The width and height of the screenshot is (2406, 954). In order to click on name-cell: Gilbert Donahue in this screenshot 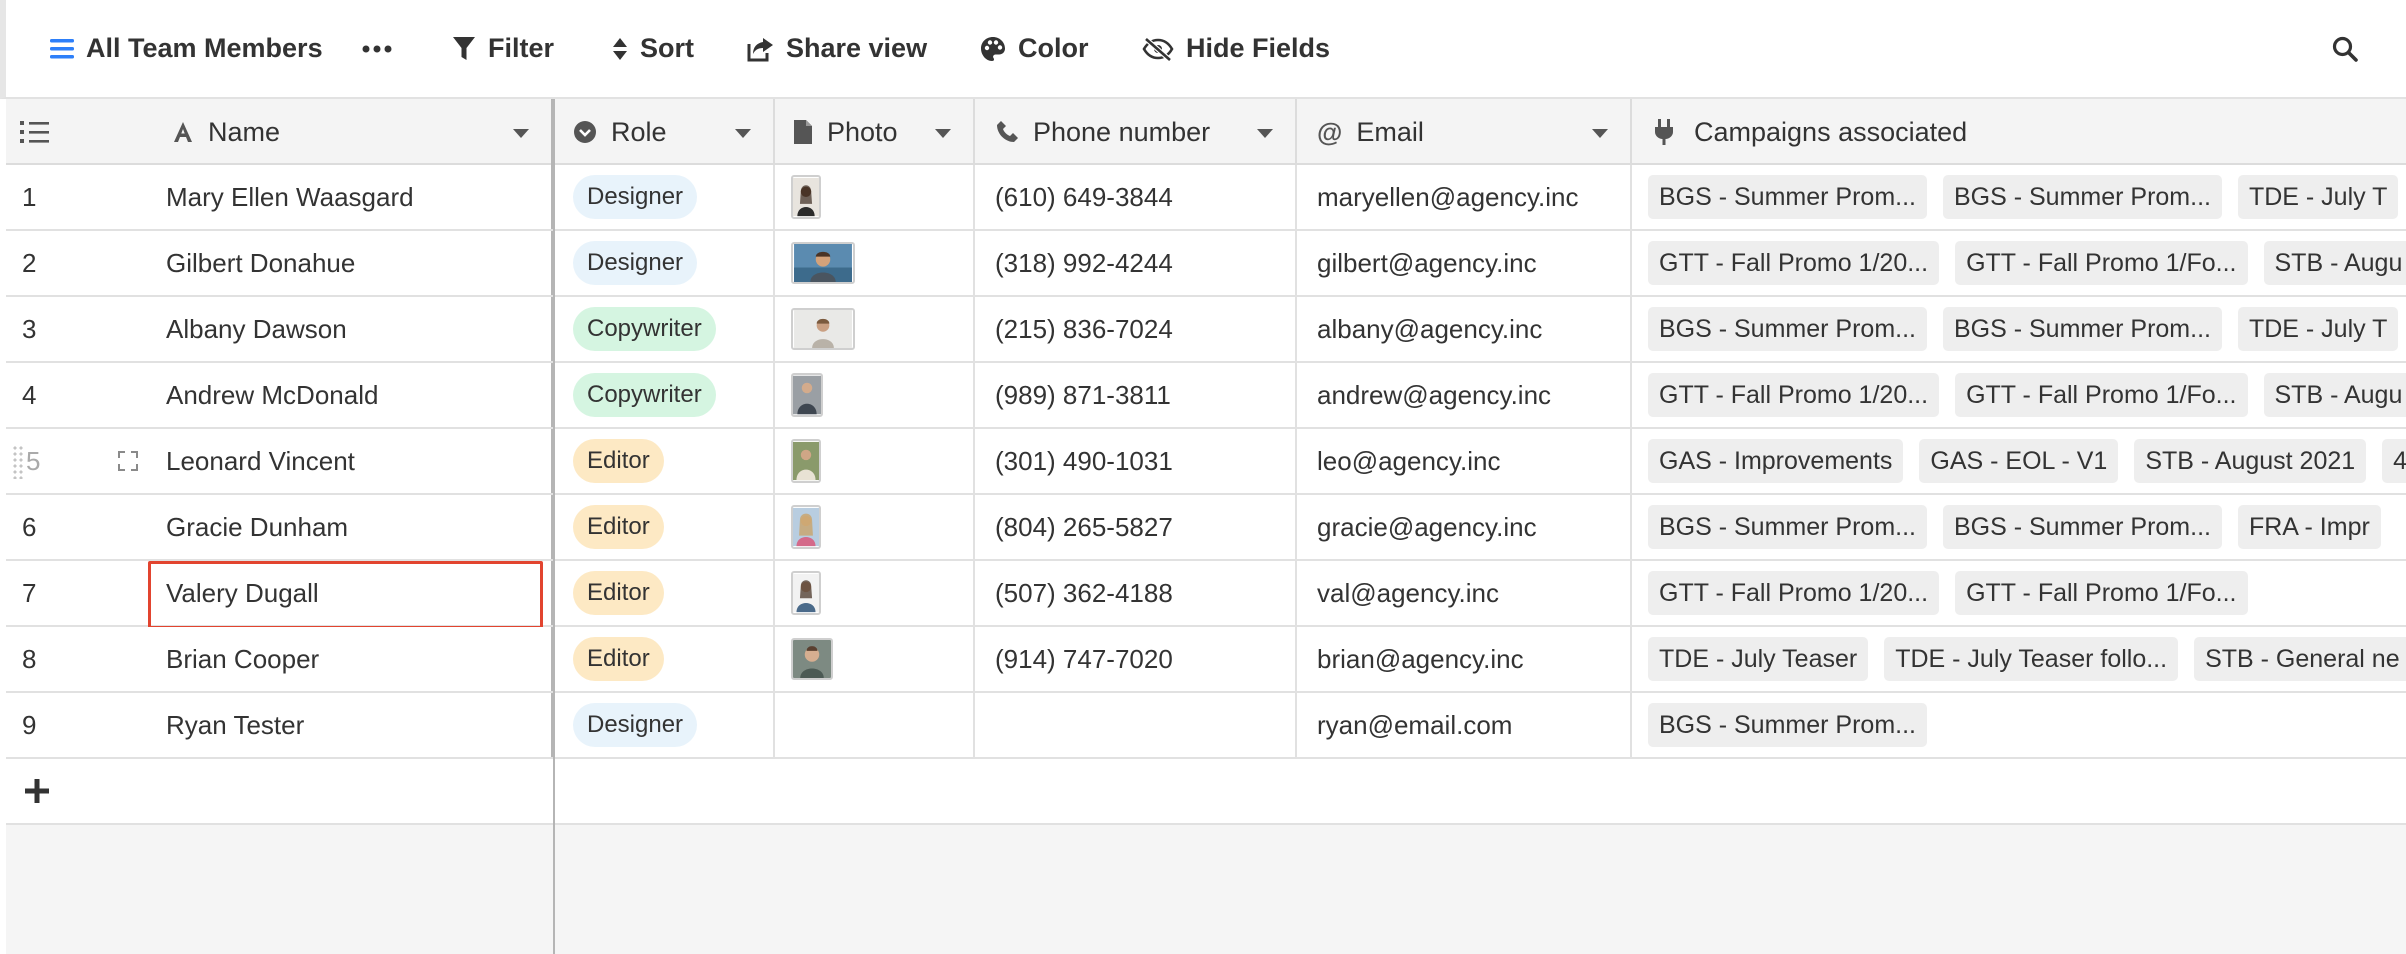, I will do `click(350, 263)`.